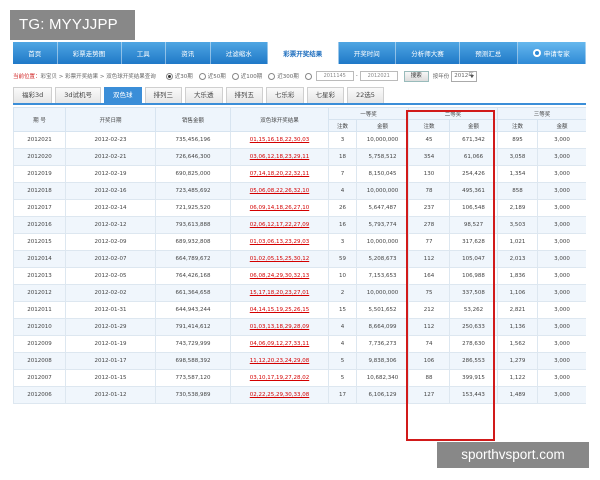 Image resolution: width=600 pixels, height=480 pixels. I want to click on cell-sales: 661,364,658, so click(193, 293).